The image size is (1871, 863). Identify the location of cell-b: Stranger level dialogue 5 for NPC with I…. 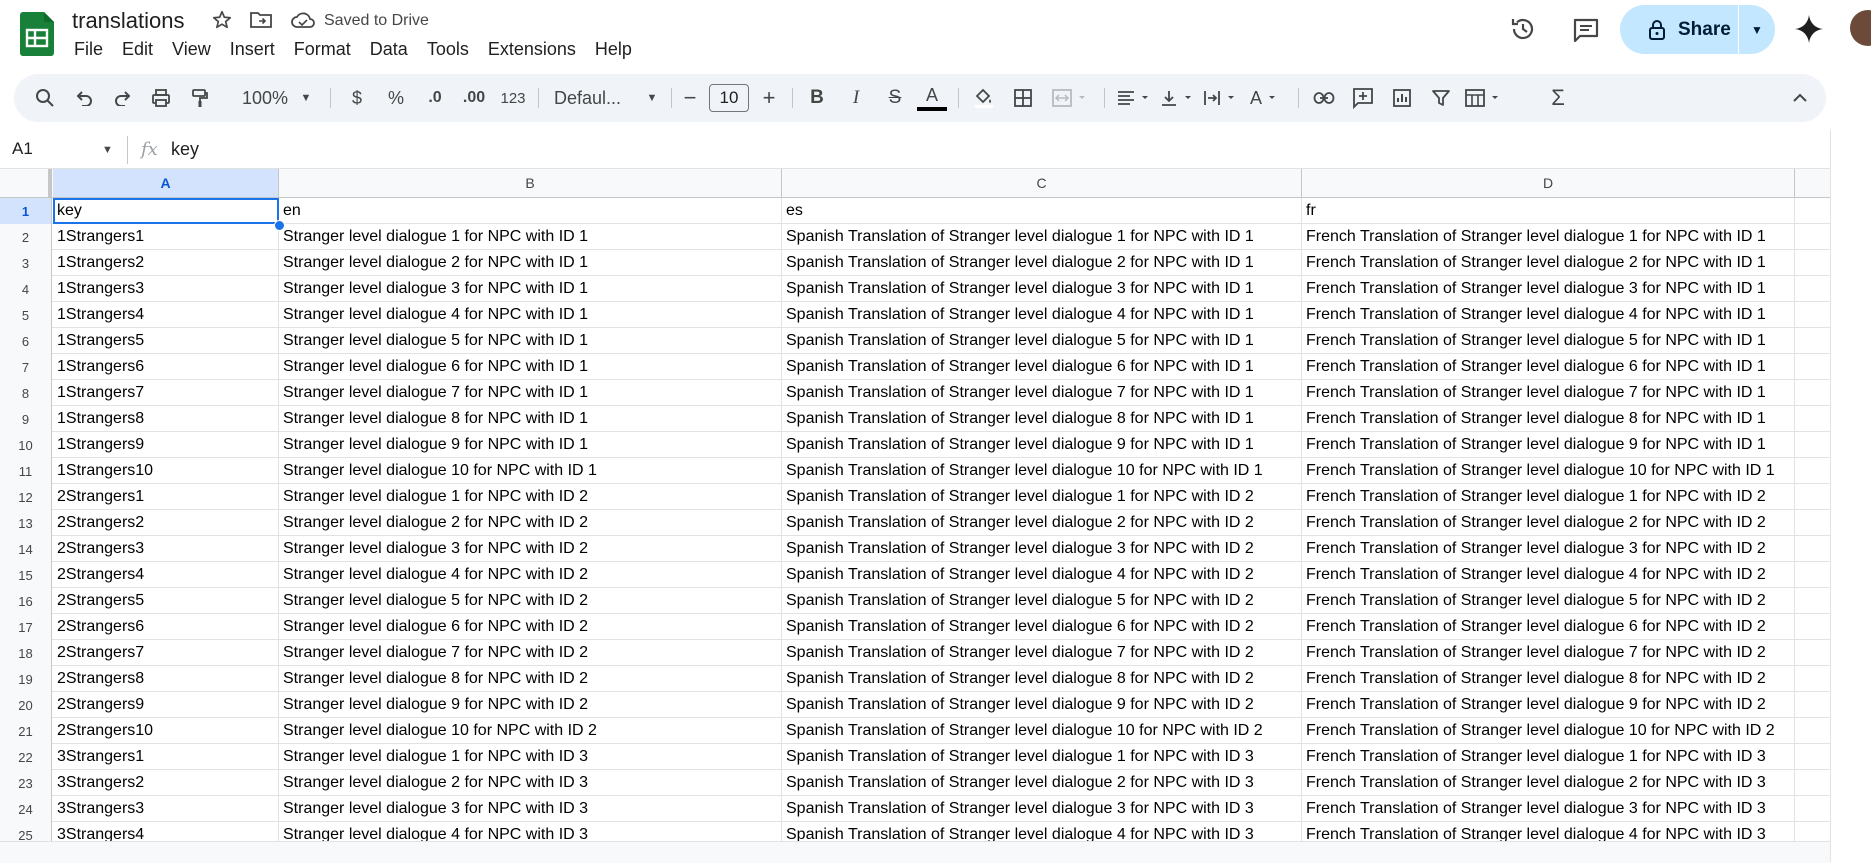
(530, 341).